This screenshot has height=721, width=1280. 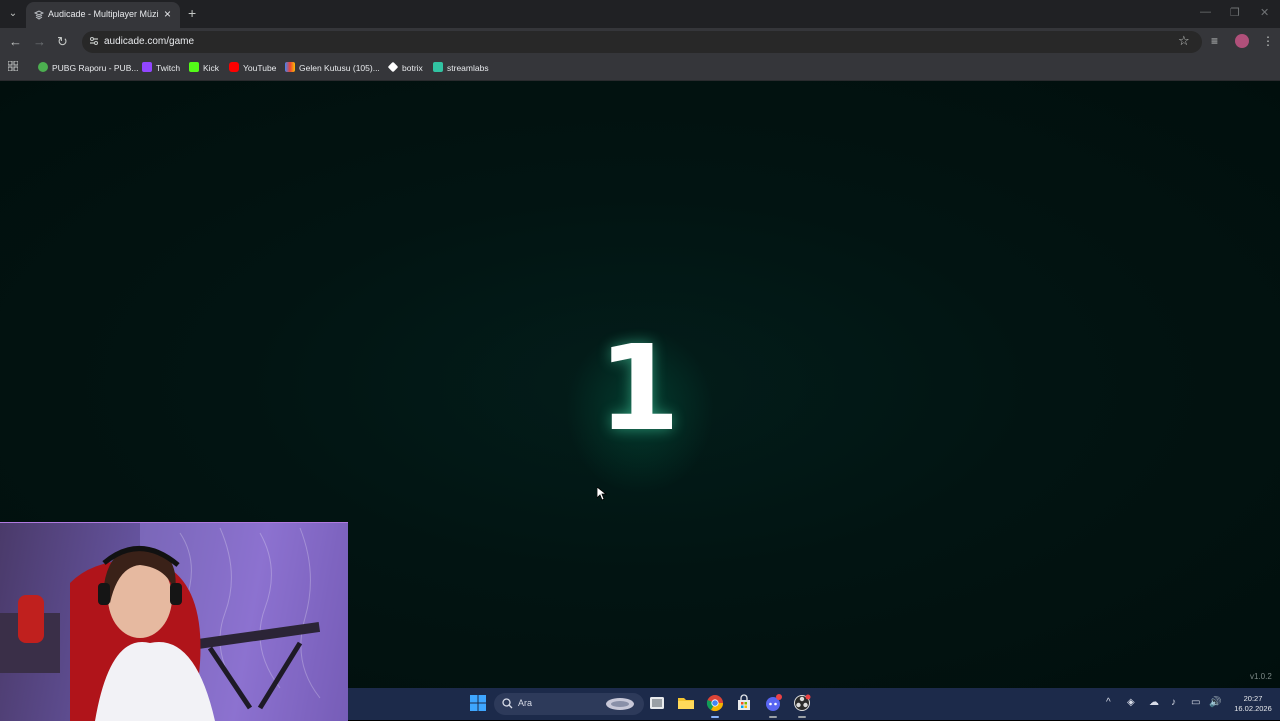 I want to click on minimize-icon: —, so click(x=1205, y=12).